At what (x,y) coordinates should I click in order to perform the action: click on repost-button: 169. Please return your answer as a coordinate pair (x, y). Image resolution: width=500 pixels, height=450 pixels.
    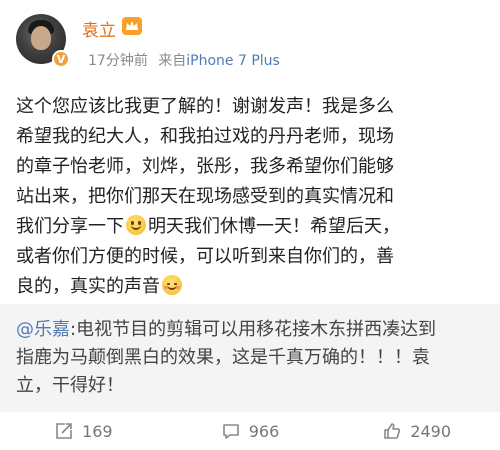
    Looking at the image, I should click on (83, 431).